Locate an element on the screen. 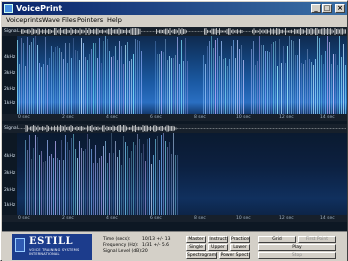 The width and height of the screenshot is (348, 261). play-button: Play is located at coordinates (297, 247).